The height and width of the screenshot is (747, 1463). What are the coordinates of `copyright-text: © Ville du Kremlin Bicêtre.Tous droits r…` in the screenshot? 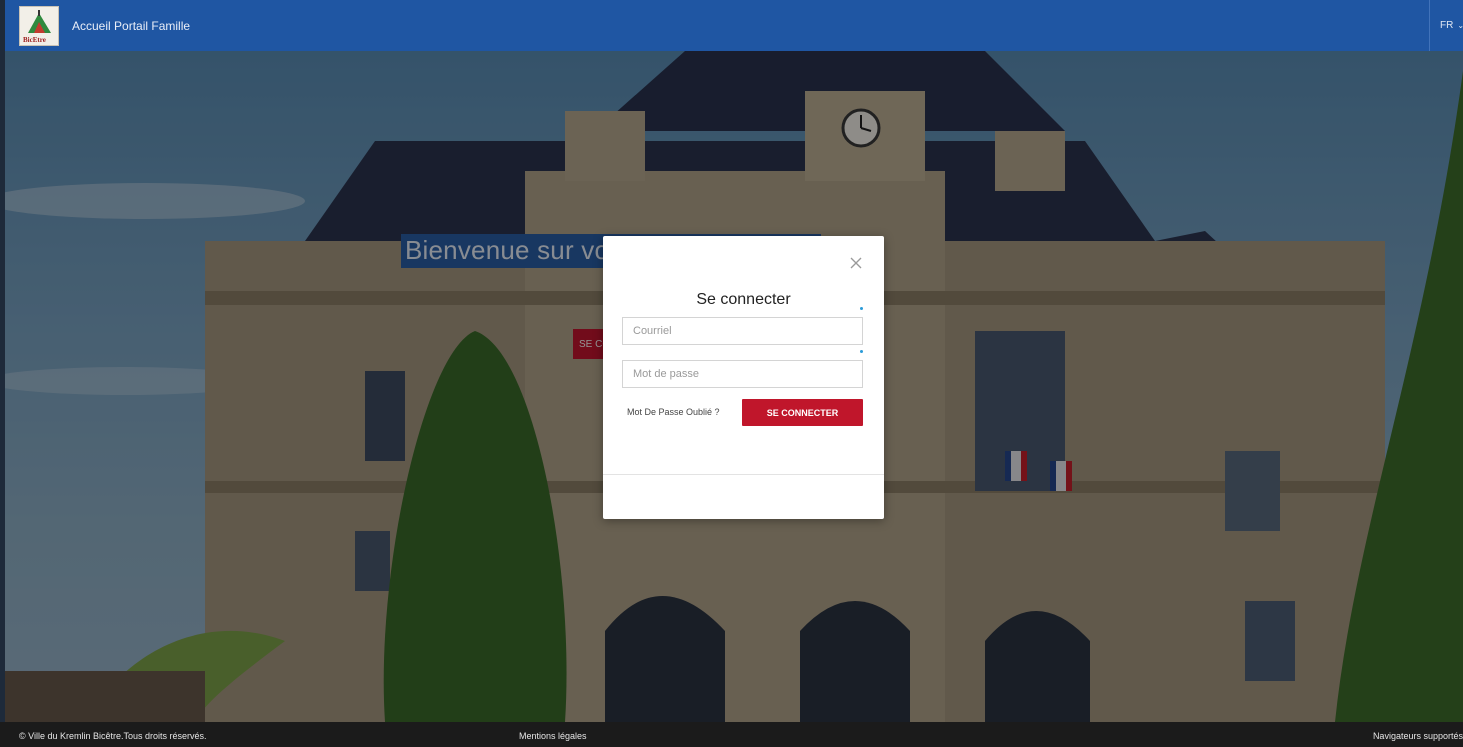 It's located at (113, 736).